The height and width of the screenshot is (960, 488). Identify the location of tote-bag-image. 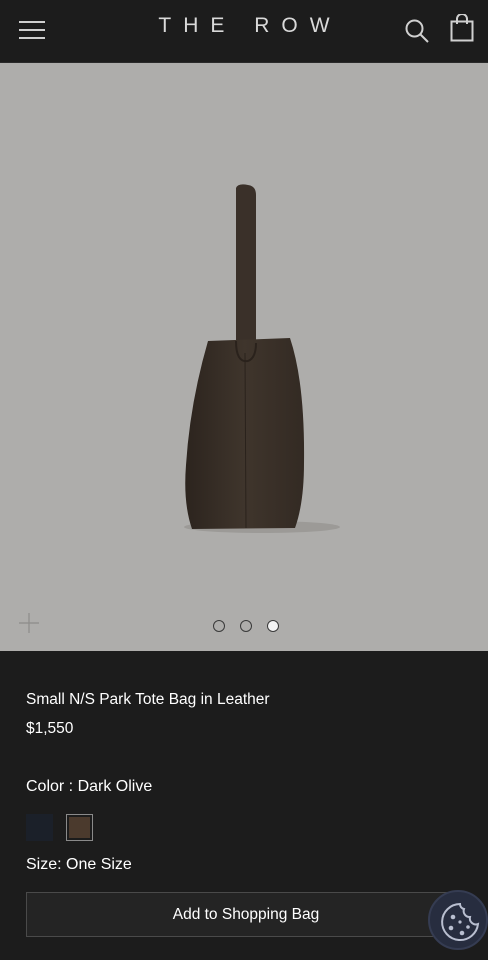
(262, 358).